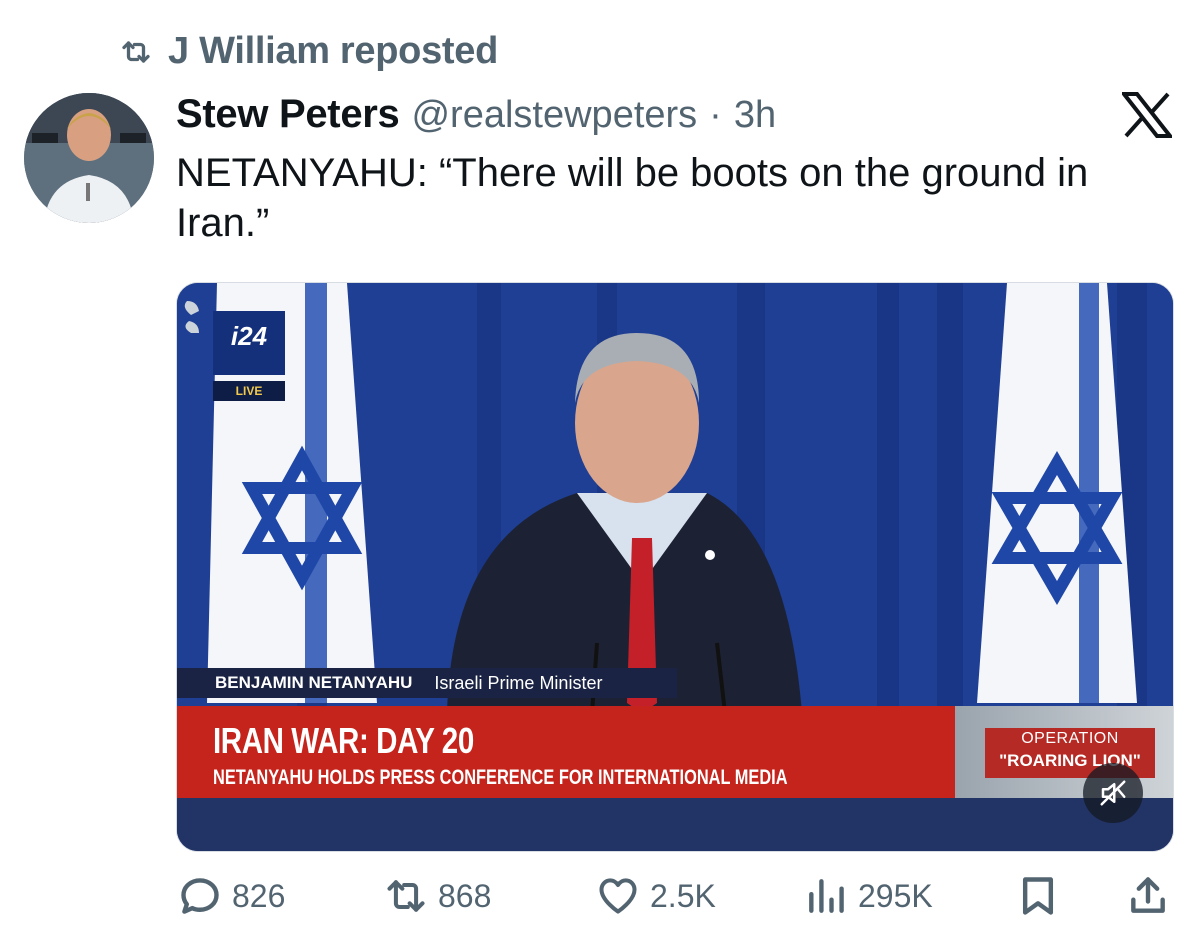 Image resolution: width=1200 pixels, height=946 pixels. I want to click on live-badge: LIVE, so click(249, 391).